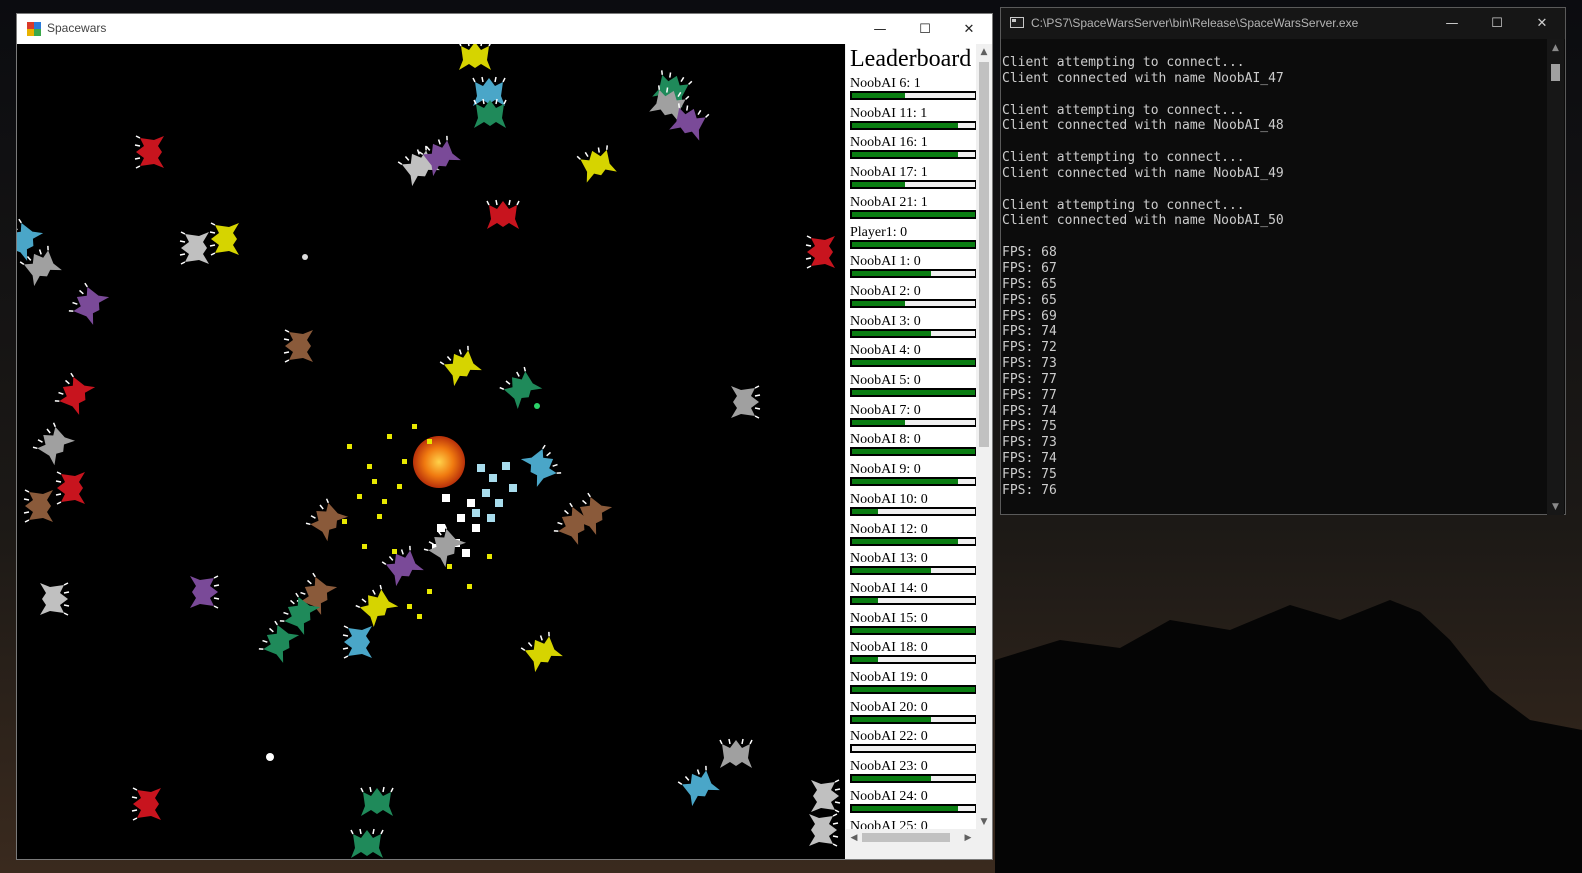 The image size is (1582, 873). I want to click on console-line: Client connected with name NoobAI_48, so click(1143, 126).